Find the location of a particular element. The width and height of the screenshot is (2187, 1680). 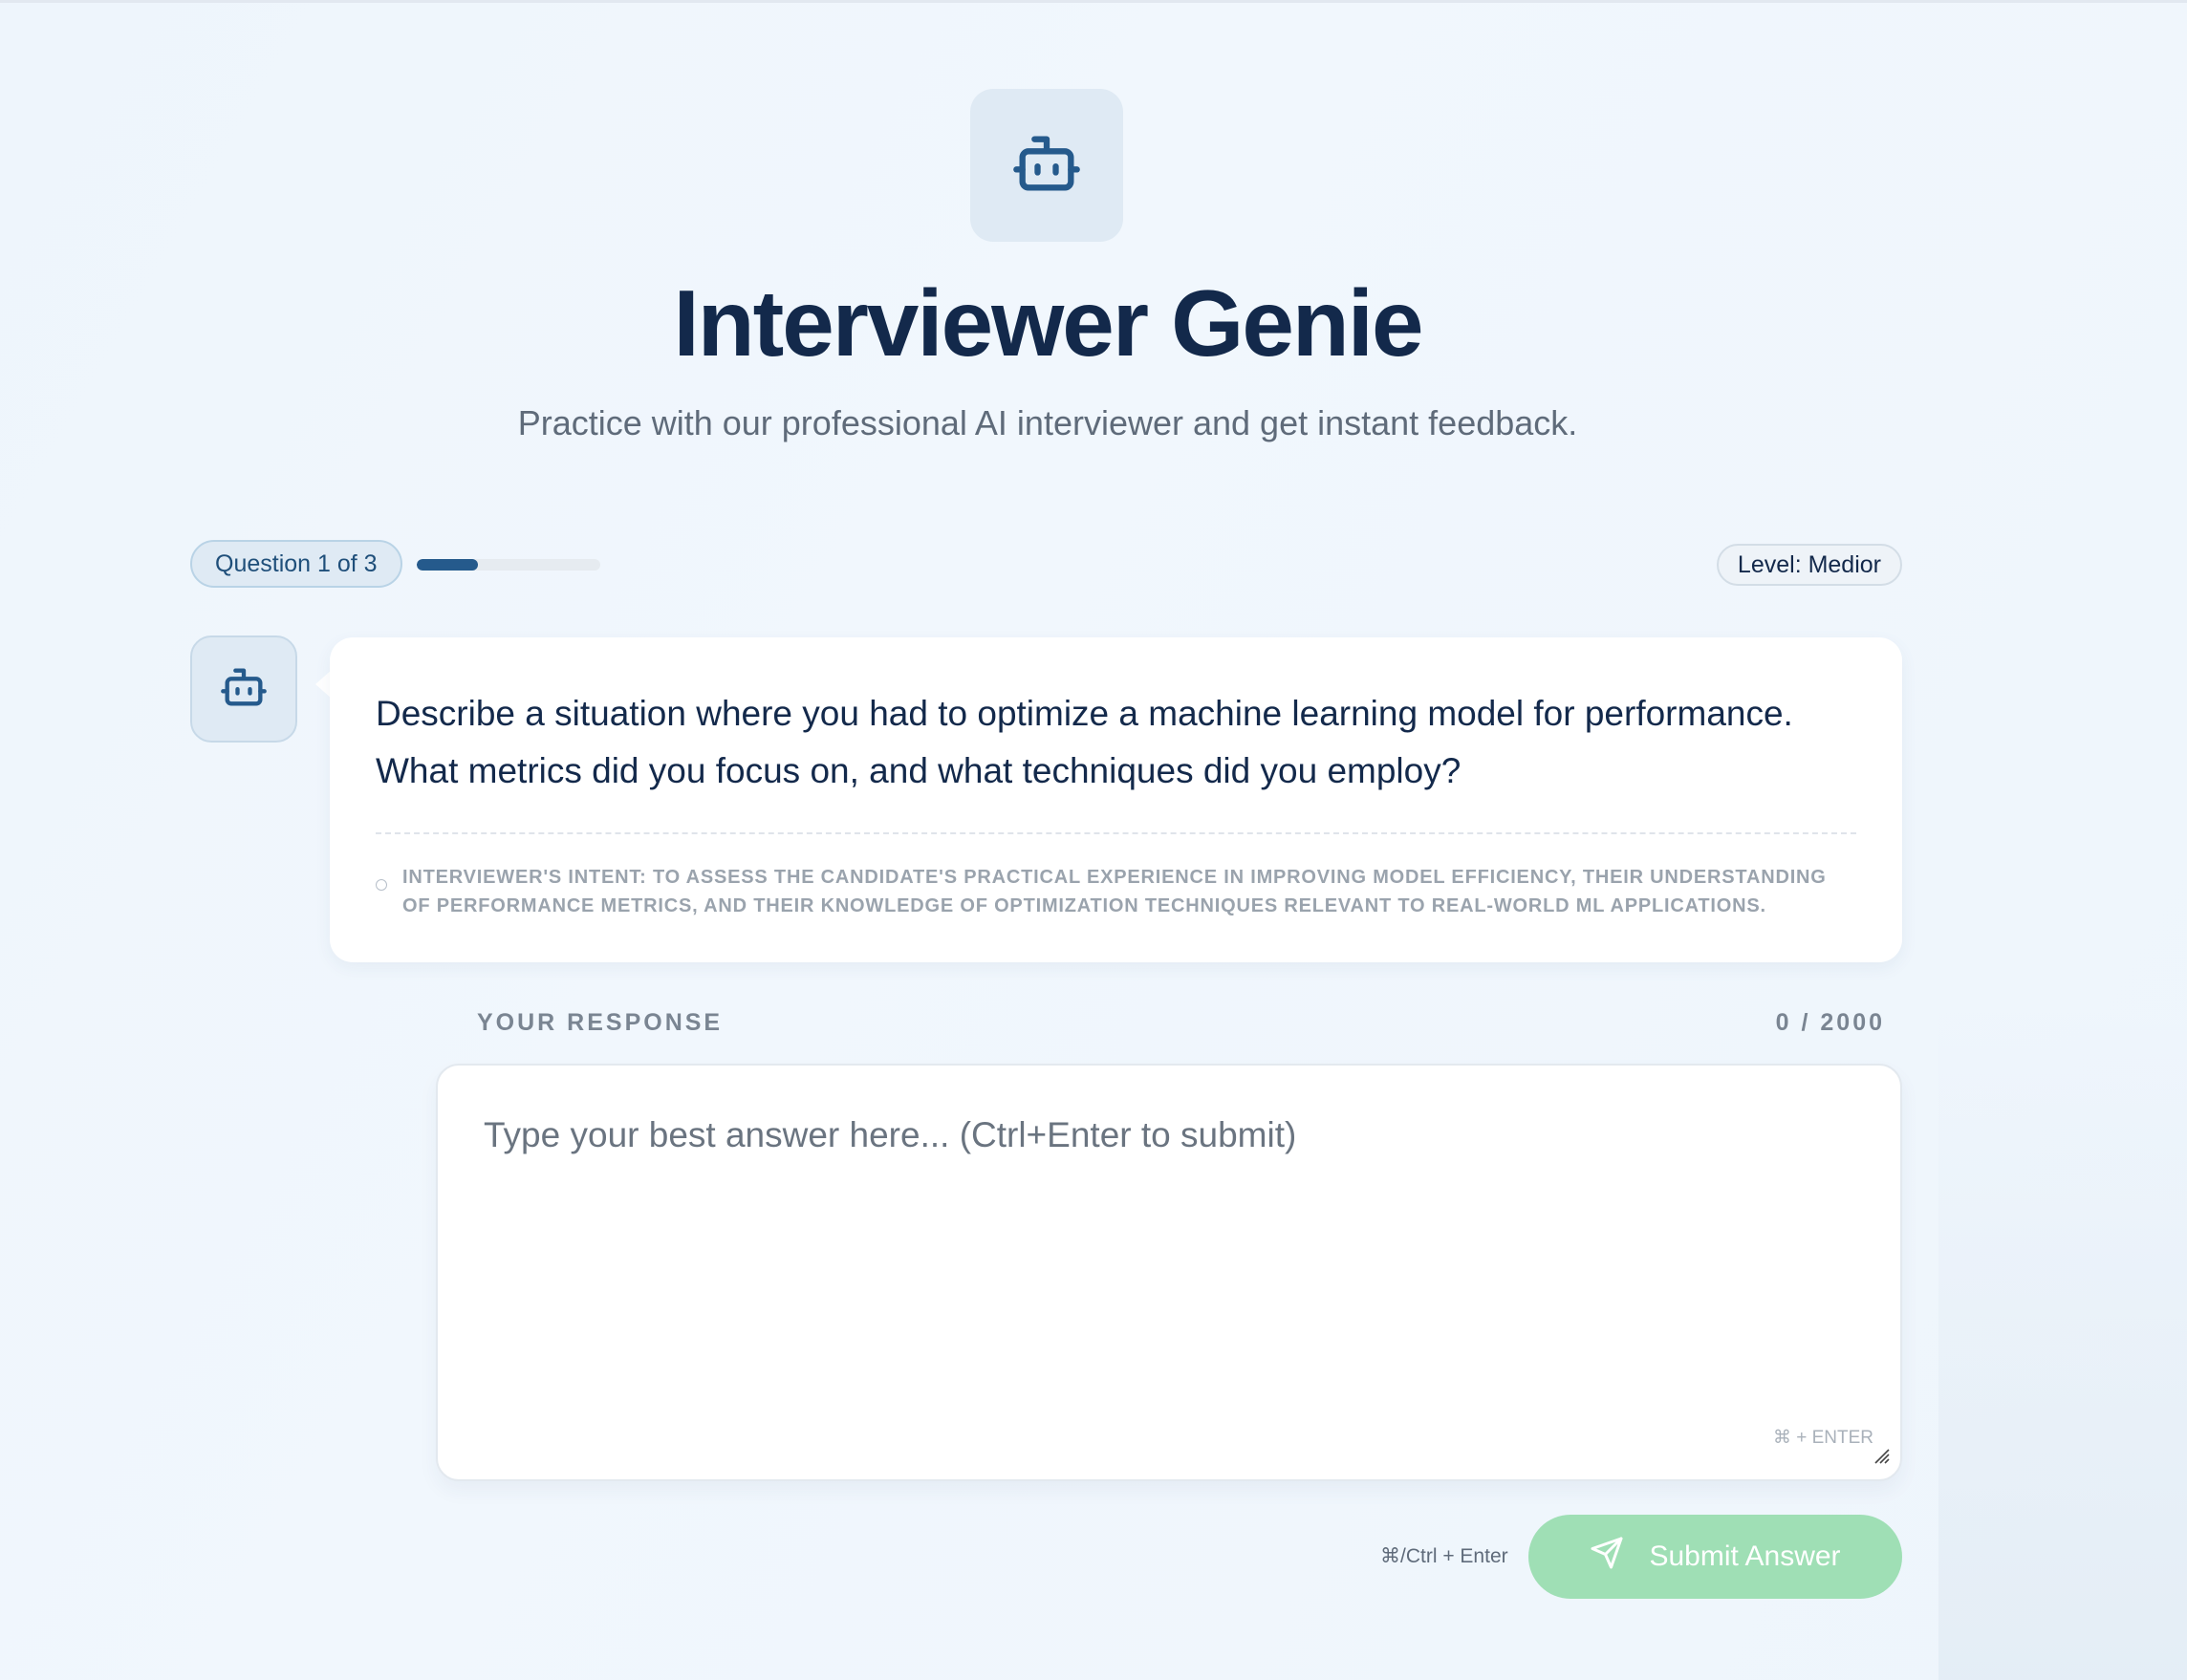

question-counter-badge: Question 1 of 3 is located at coordinates (296, 564).